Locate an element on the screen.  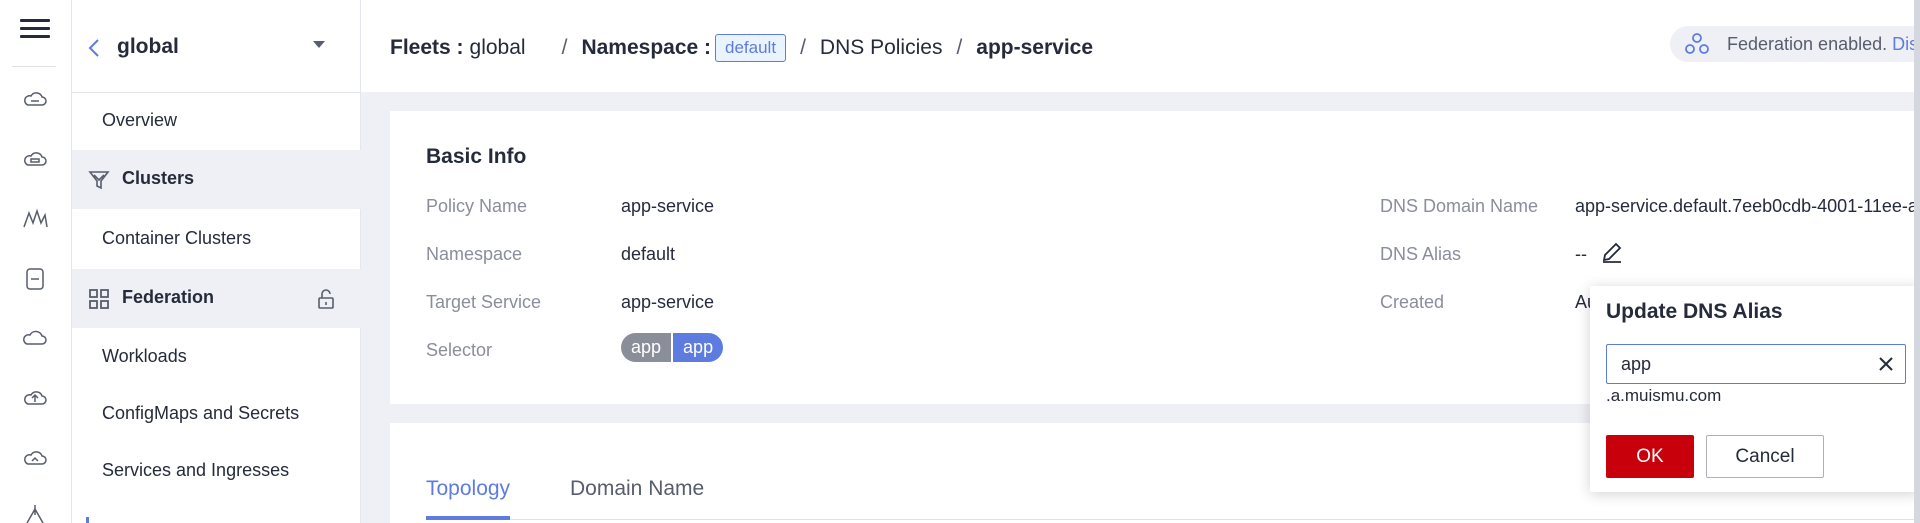
sidebar-item-overview: Overview is located at coordinates (216, 121).